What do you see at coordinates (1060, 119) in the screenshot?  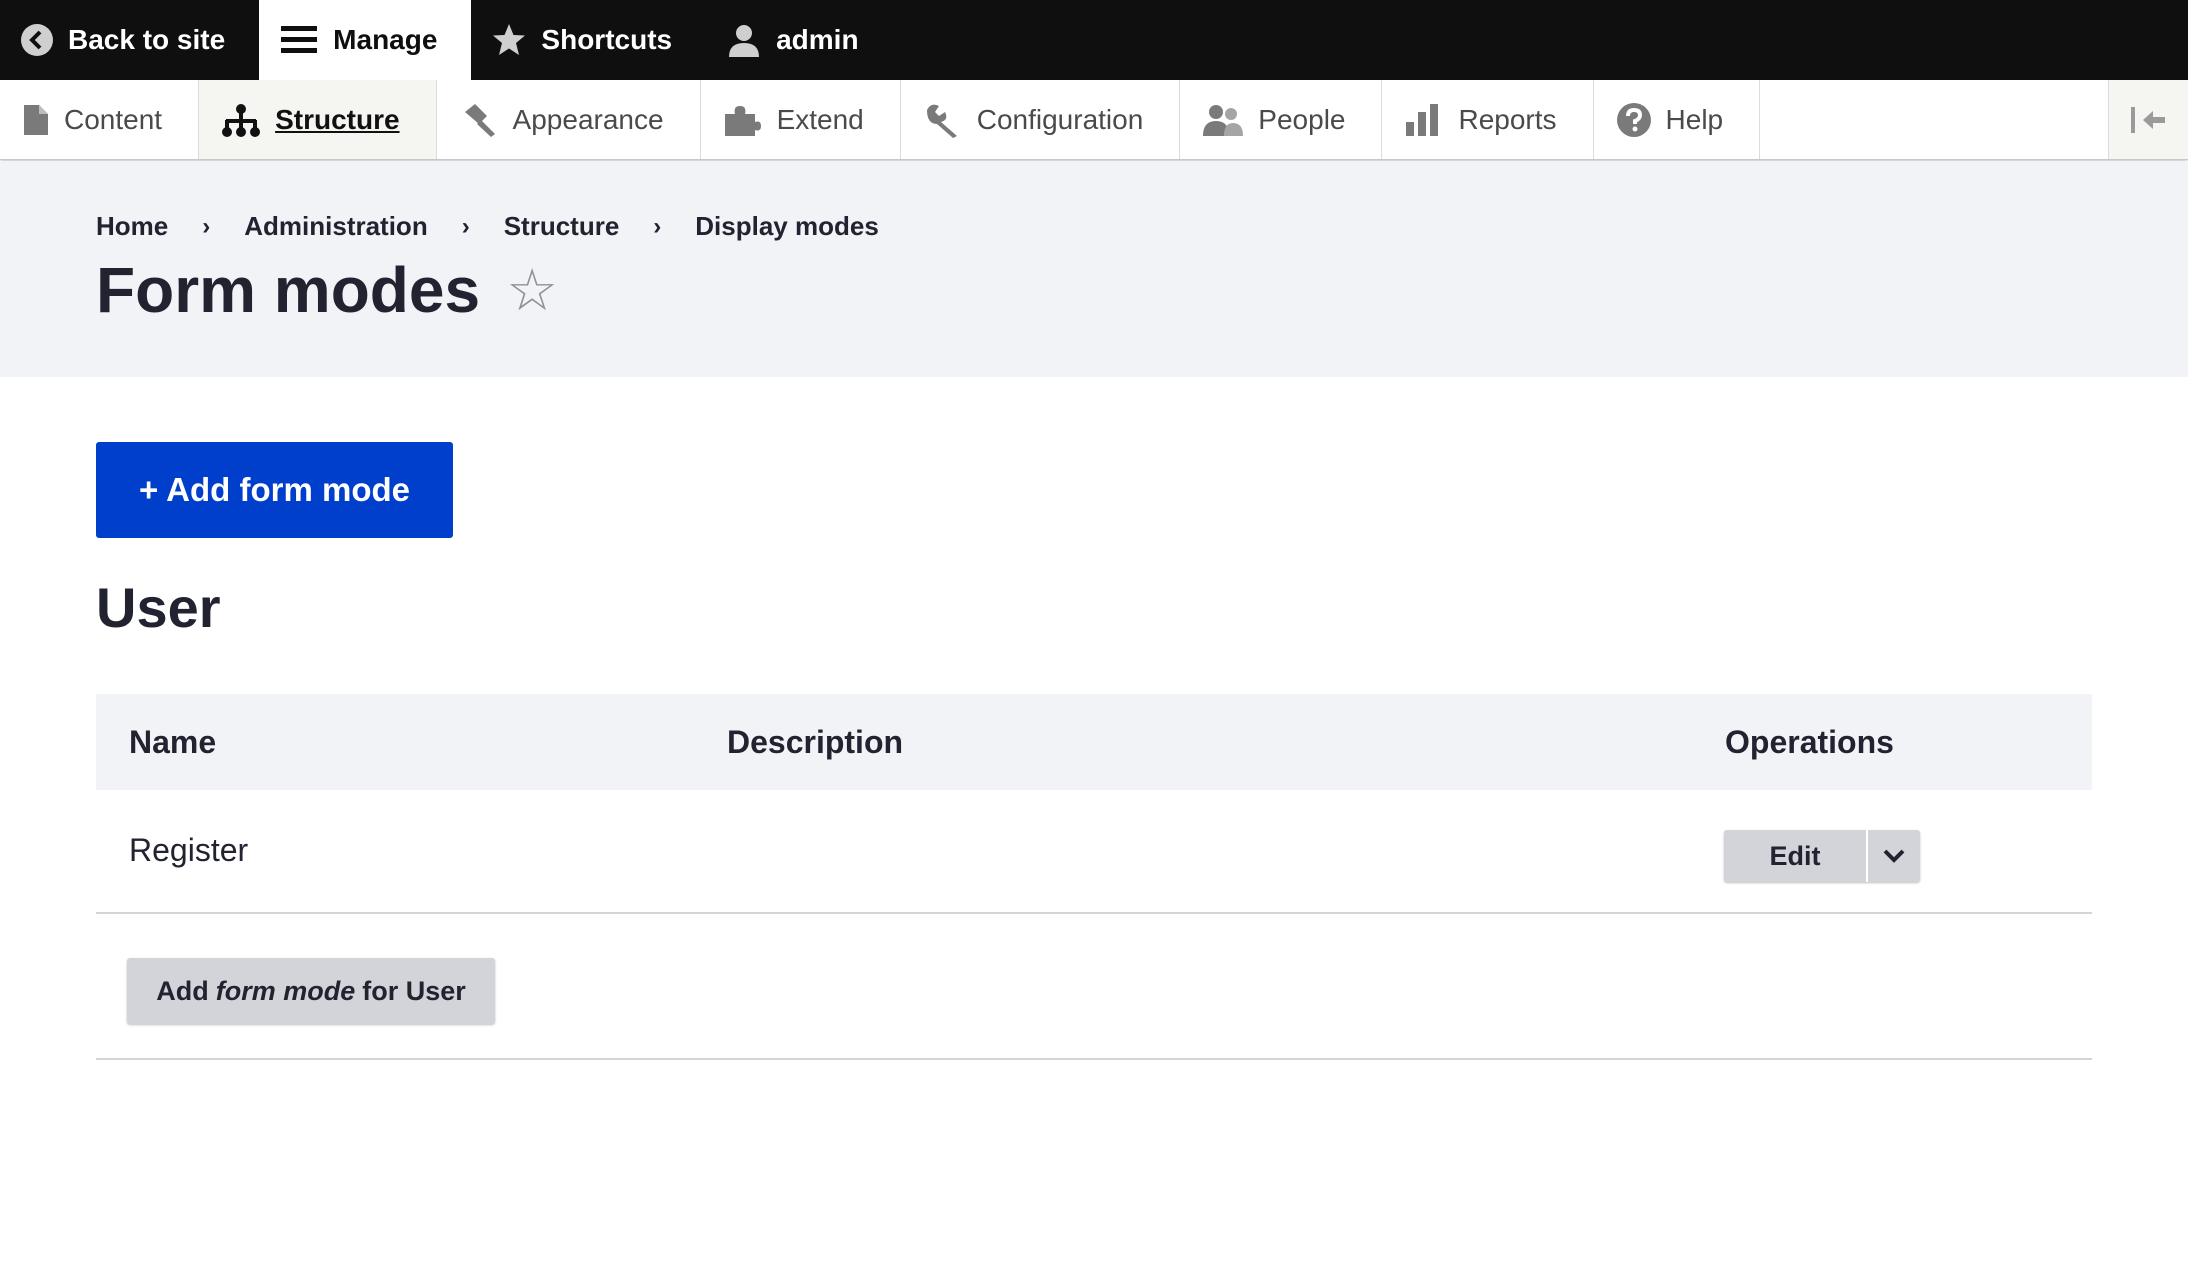 I see `tray-item-label: Configuration` at bounding box center [1060, 119].